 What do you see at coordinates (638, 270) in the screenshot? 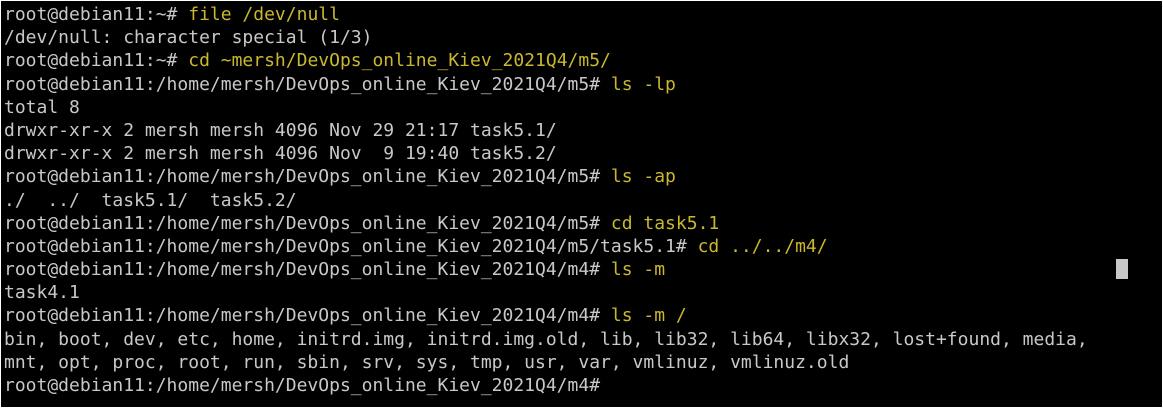
I see `shell-command: ls -m` at bounding box center [638, 270].